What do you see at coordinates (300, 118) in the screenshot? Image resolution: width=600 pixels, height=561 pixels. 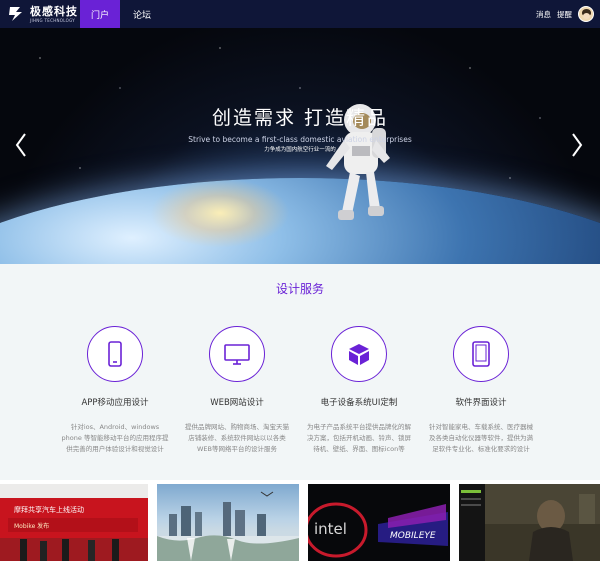 I see `hero-title: 创造需求 打造精品` at bounding box center [300, 118].